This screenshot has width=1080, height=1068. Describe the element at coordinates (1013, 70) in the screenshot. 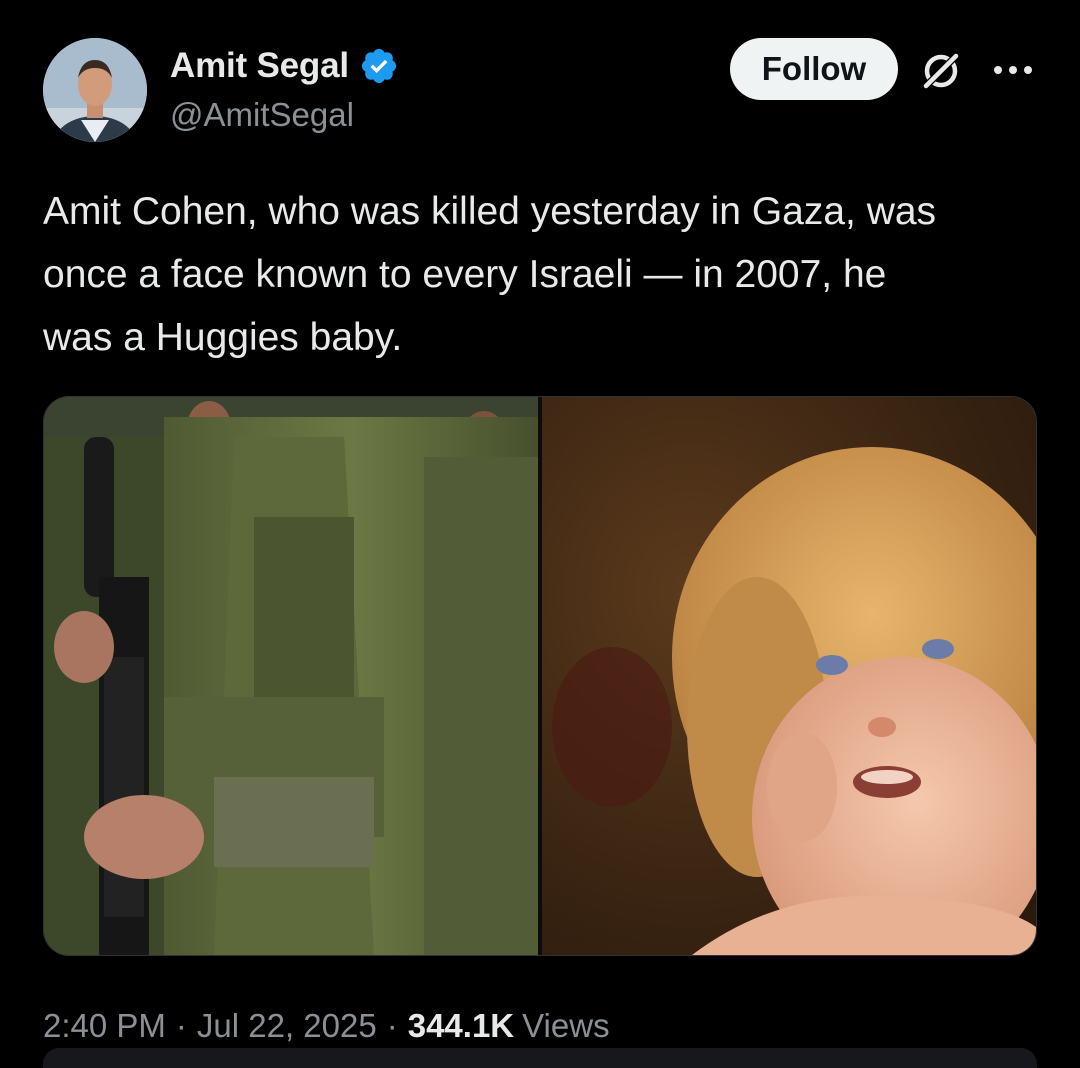

I see `more-options-icon` at that location.